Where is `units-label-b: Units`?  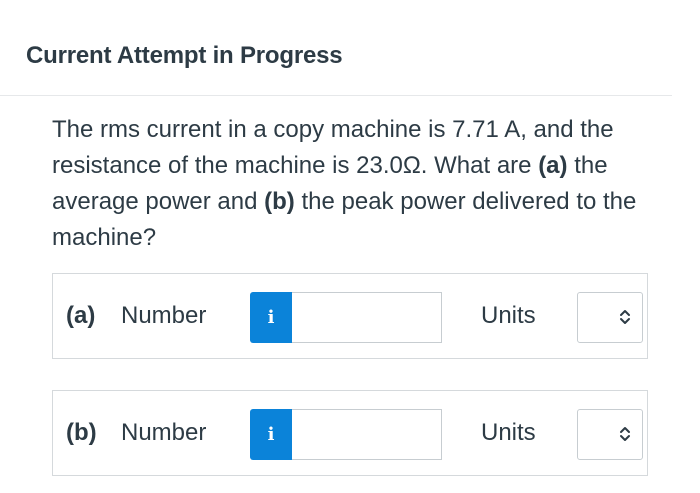
units-label-b: Units is located at coordinates (508, 432).